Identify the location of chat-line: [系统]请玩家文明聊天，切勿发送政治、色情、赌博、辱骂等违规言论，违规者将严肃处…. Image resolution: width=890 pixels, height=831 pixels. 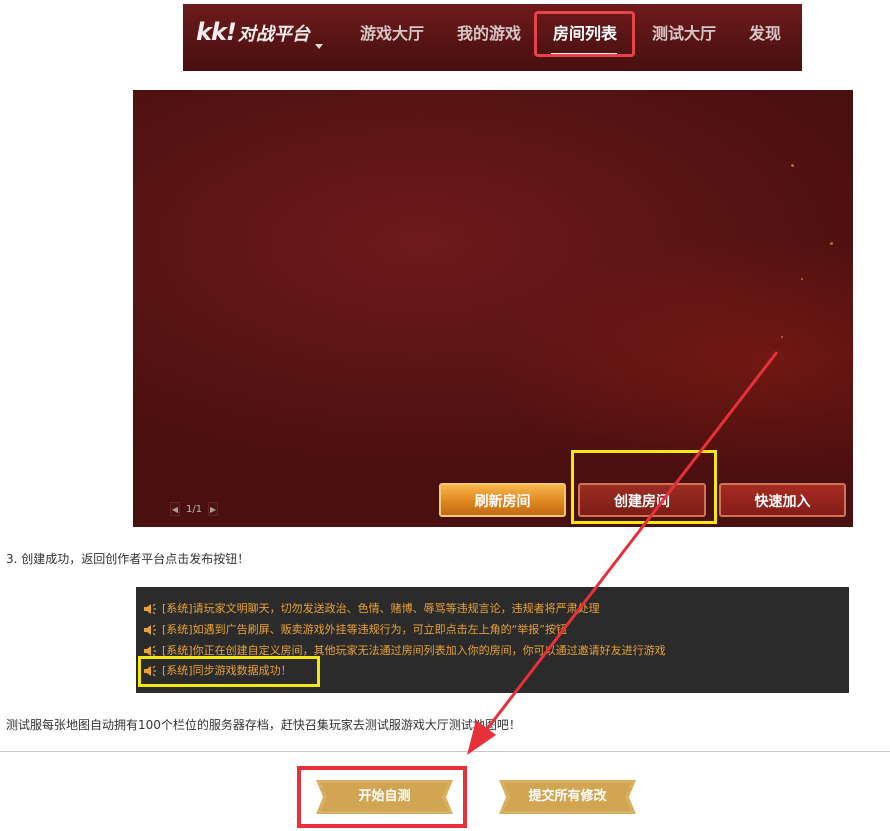
(371, 609).